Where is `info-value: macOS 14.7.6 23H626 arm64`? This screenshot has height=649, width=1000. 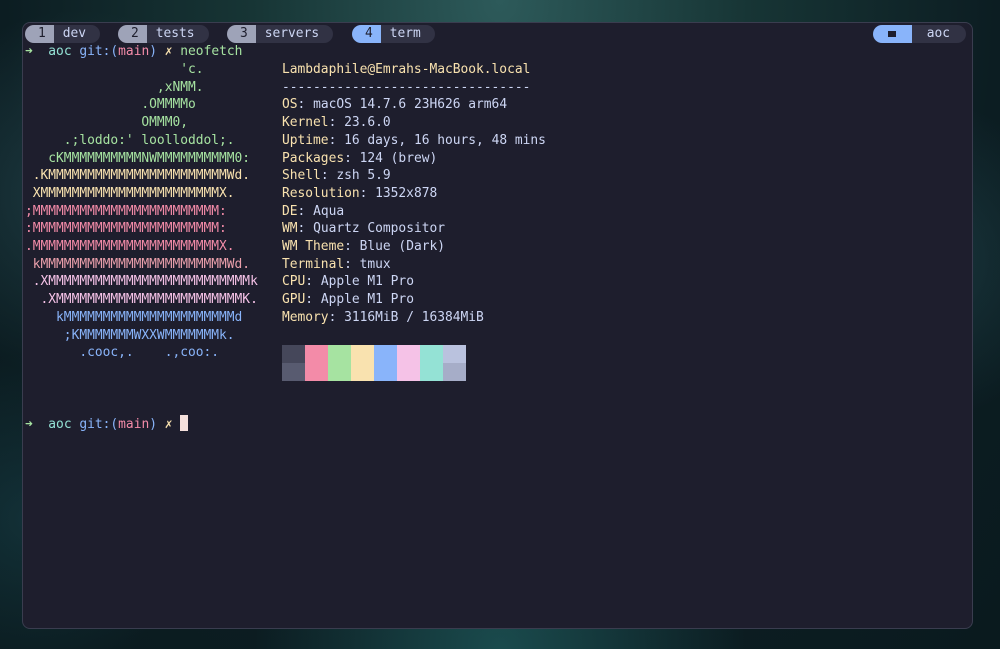 info-value: macOS 14.7.6 23H626 arm64 is located at coordinates (410, 105).